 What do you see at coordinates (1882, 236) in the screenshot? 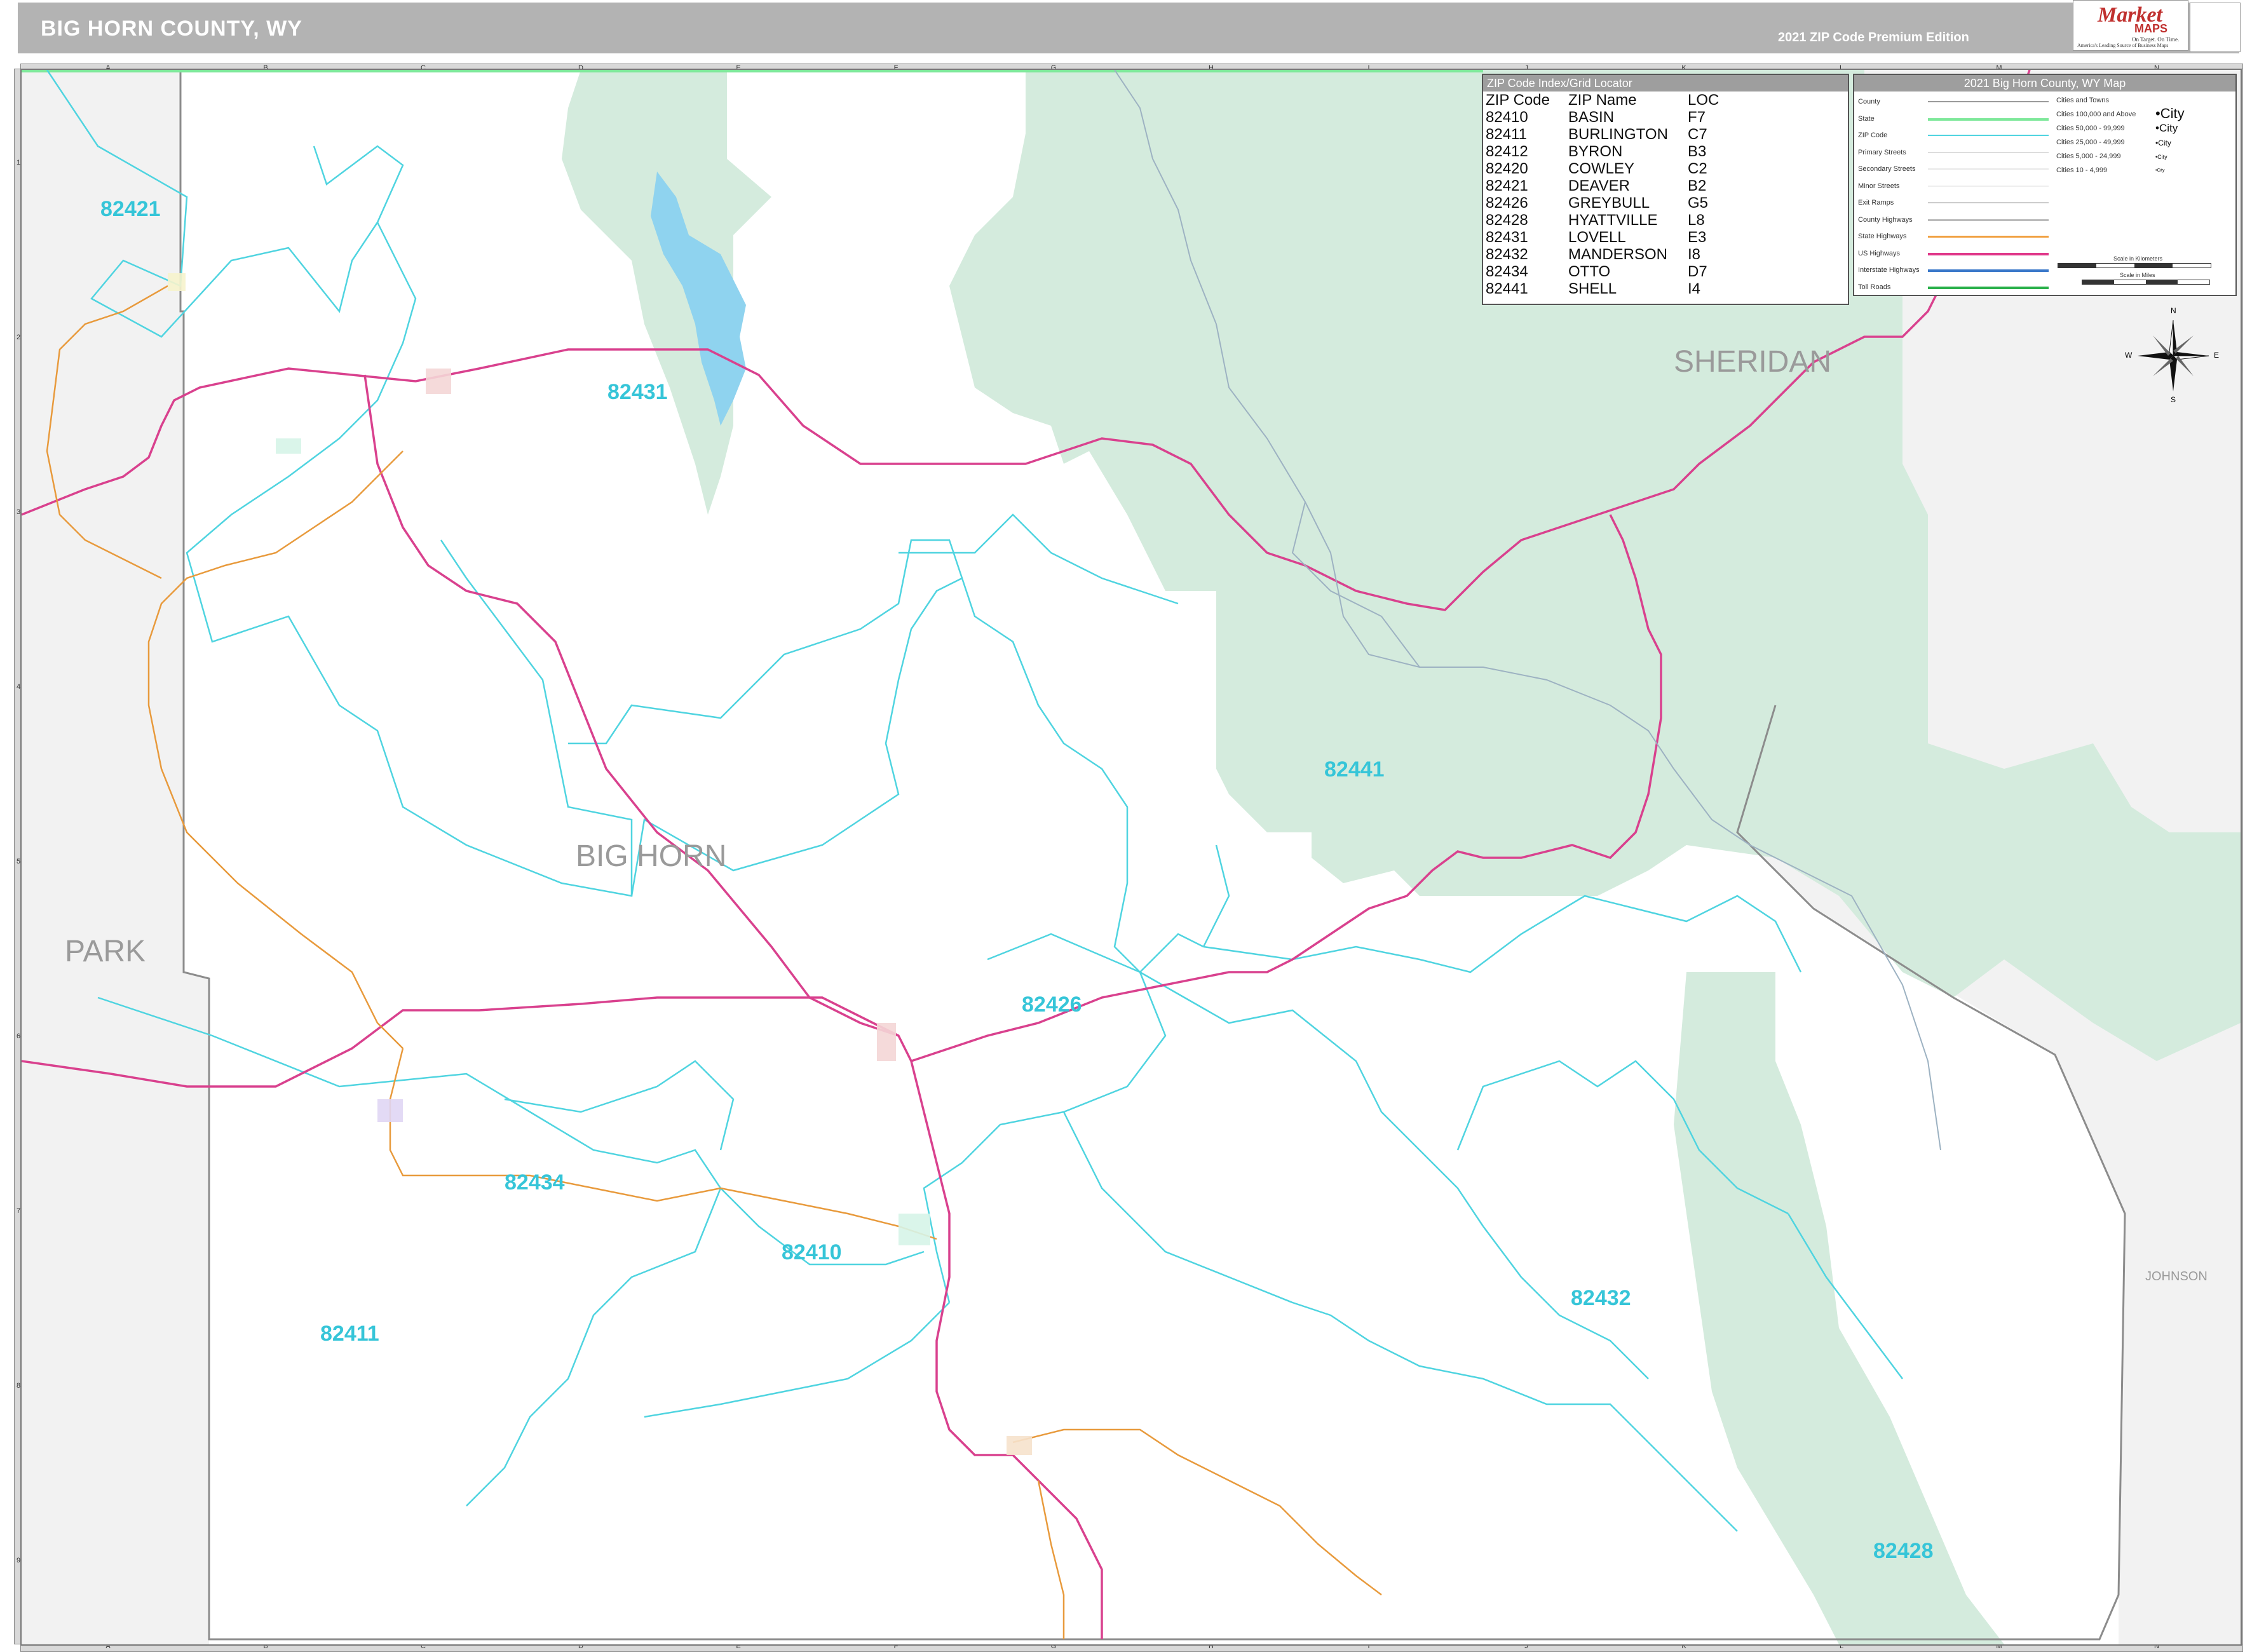
I see `legend-item-label: State Highways` at bounding box center [1882, 236].